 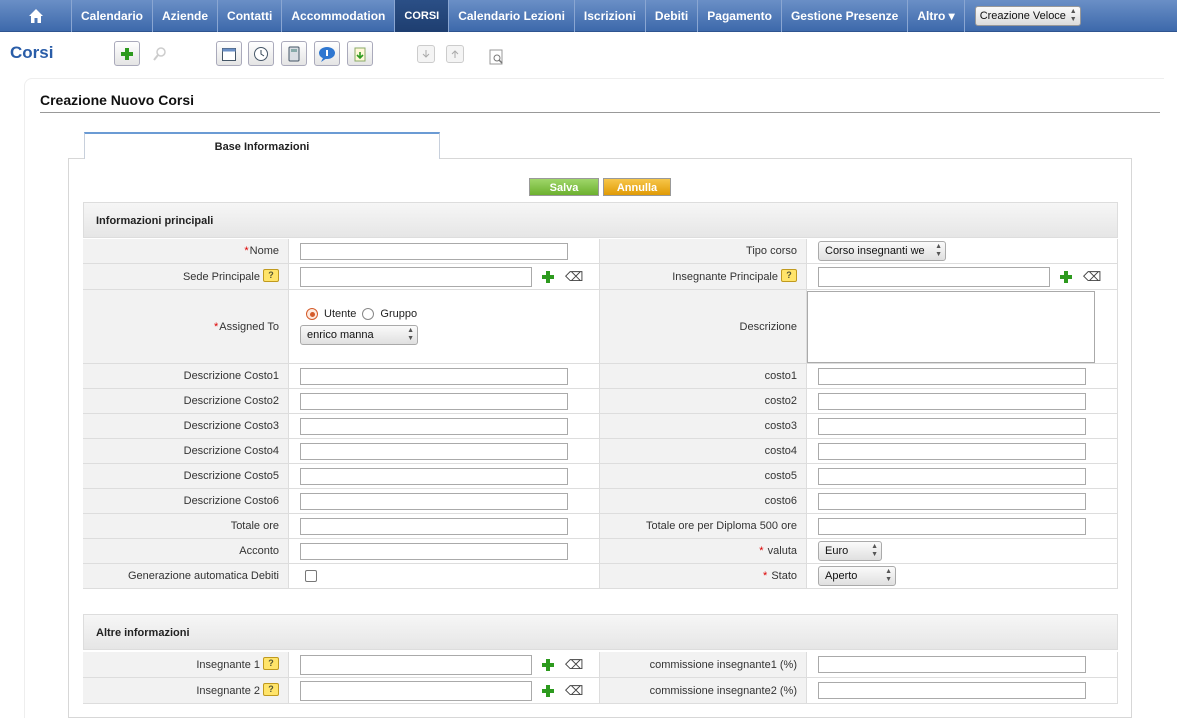 What do you see at coordinates (850, 551) in the screenshot?
I see `valuta-select: Euro ▲ ▼` at bounding box center [850, 551].